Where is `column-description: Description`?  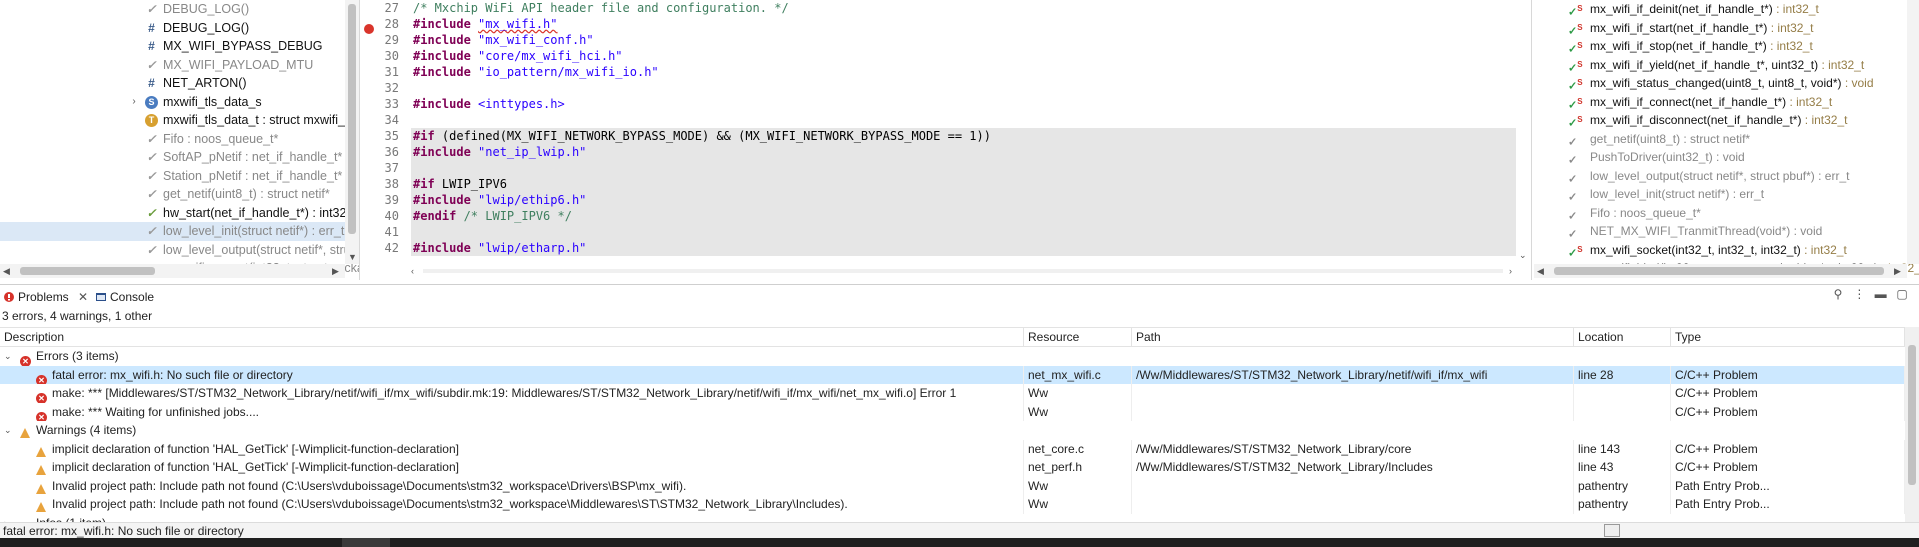 column-description: Description is located at coordinates (512, 337).